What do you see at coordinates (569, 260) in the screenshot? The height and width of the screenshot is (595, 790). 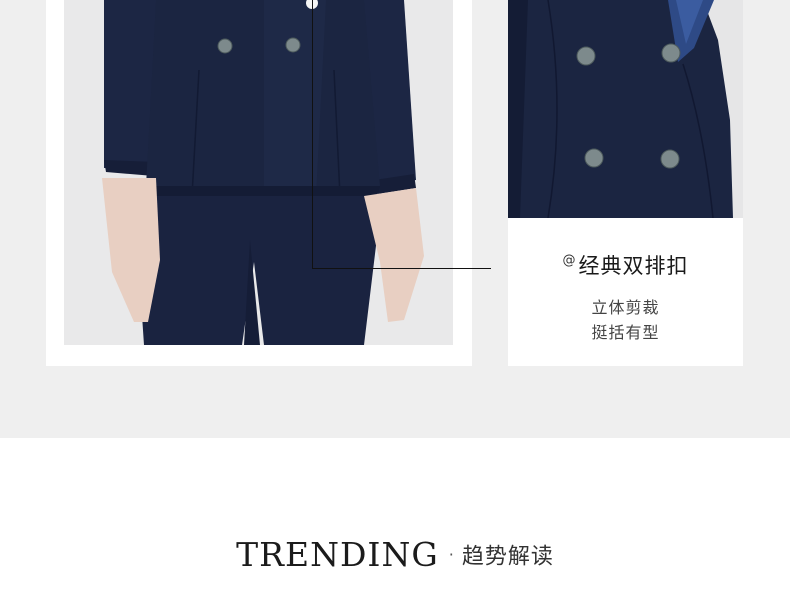 I see `at-mark: @` at bounding box center [569, 260].